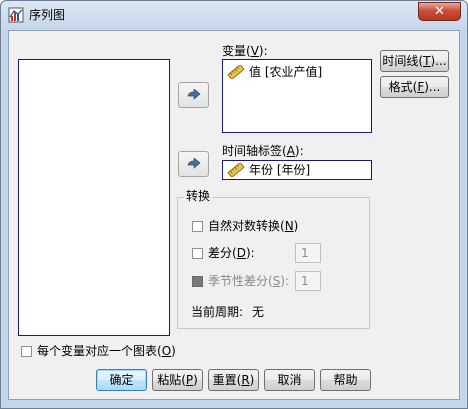 The width and height of the screenshot is (468, 409). What do you see at coordinates (308, 281) in the screenshot?
I see `seasonal-difference-spinner: 1` at bounding box center [308, 281].